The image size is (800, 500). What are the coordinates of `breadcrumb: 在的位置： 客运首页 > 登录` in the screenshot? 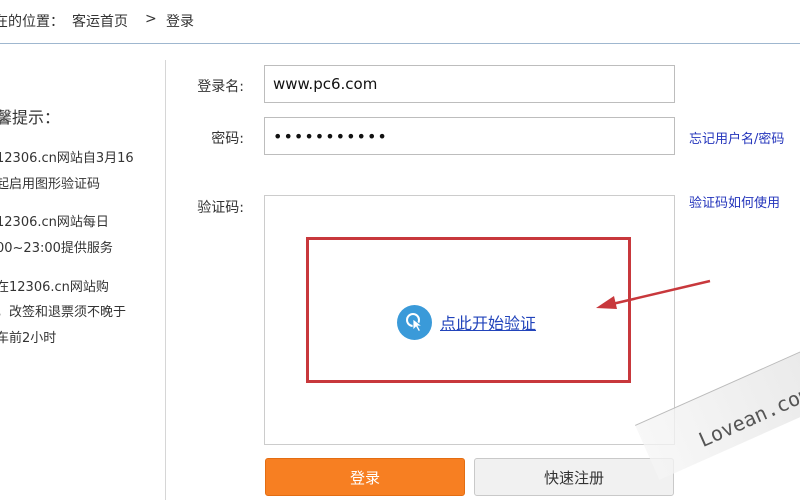 It's located at (400, 22).